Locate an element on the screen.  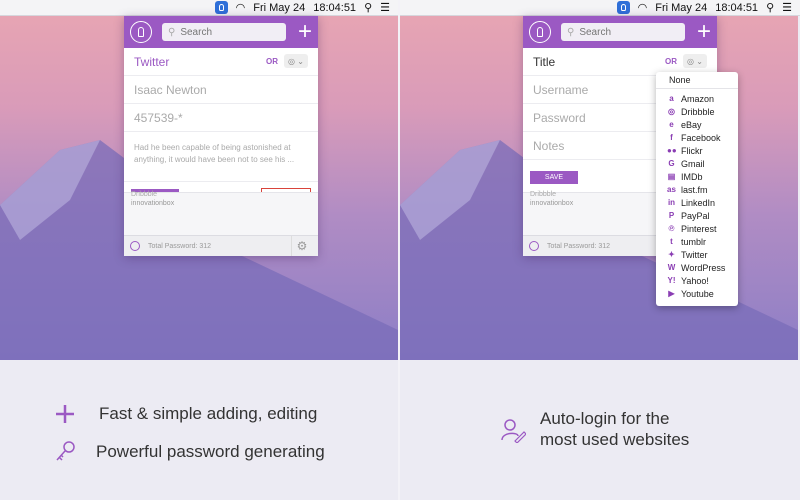
site-icon: ◎ is located at coordinates (292, 61).